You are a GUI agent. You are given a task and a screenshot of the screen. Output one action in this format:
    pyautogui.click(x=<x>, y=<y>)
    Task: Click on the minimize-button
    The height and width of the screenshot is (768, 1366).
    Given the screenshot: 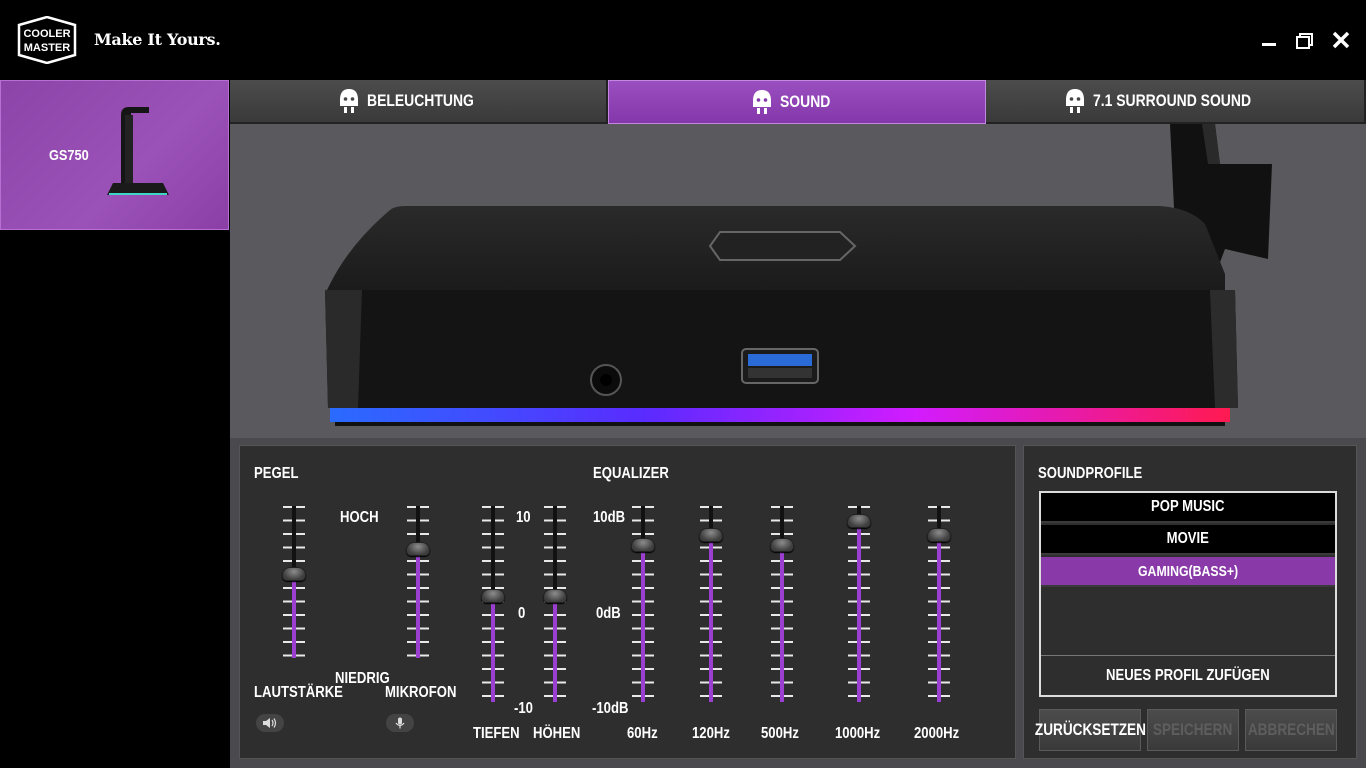 What is the action you would take?
    pyautogui.click(x=1269, y=41)
    